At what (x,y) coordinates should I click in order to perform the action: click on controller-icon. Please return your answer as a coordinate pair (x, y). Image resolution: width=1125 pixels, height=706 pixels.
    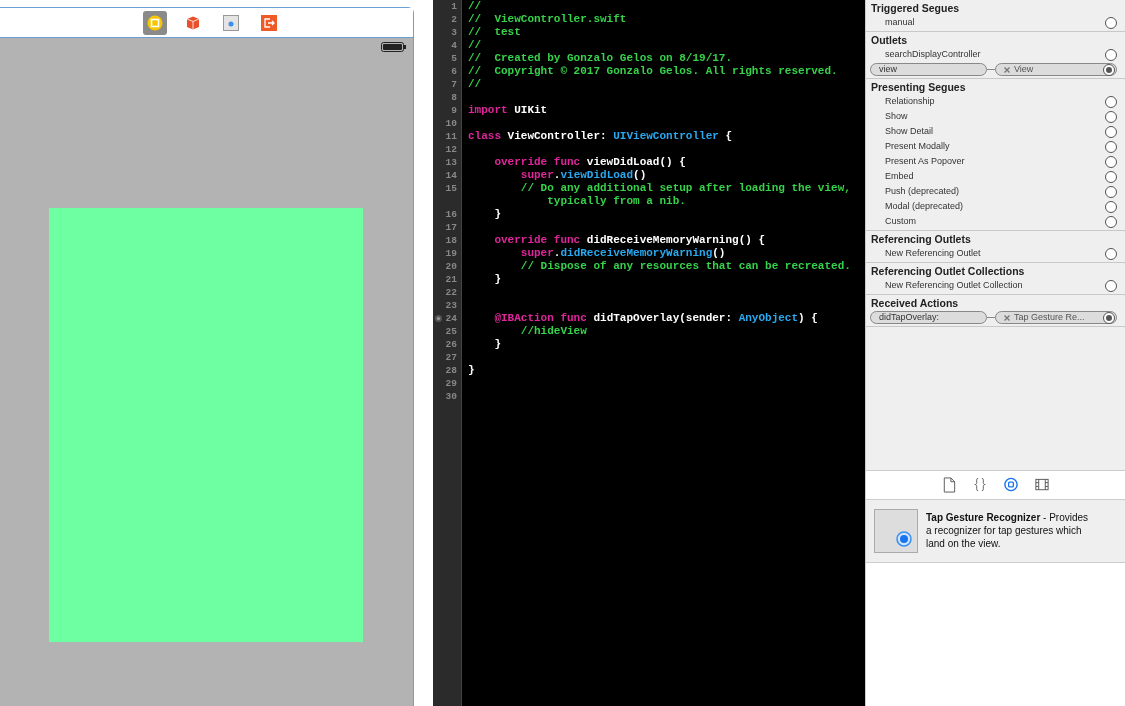
    Looking at the image, I should click on (154, 22).